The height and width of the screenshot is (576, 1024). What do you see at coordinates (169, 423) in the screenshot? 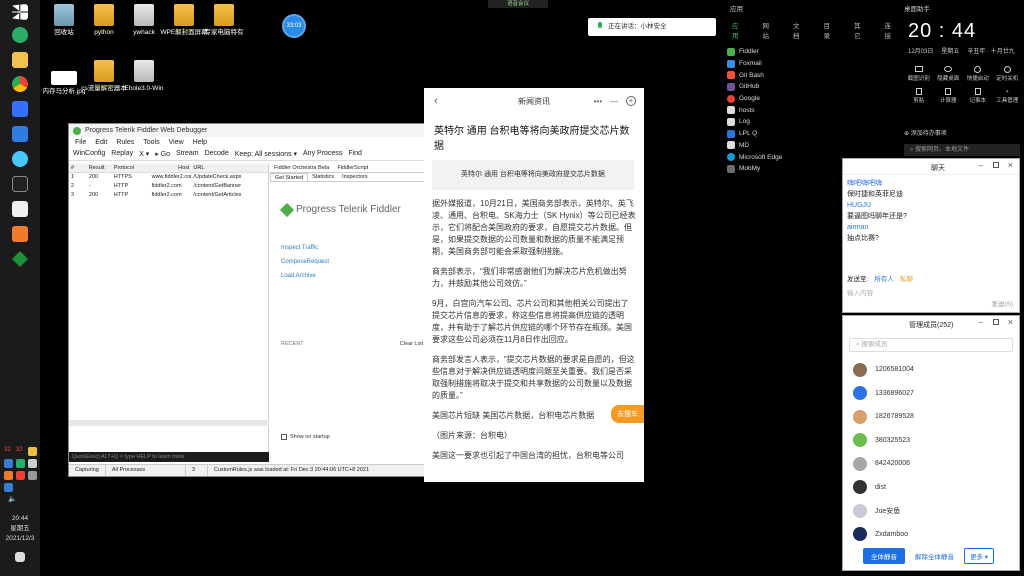
I see `horizontal-scrollbar` at bounding box center [169, 423].